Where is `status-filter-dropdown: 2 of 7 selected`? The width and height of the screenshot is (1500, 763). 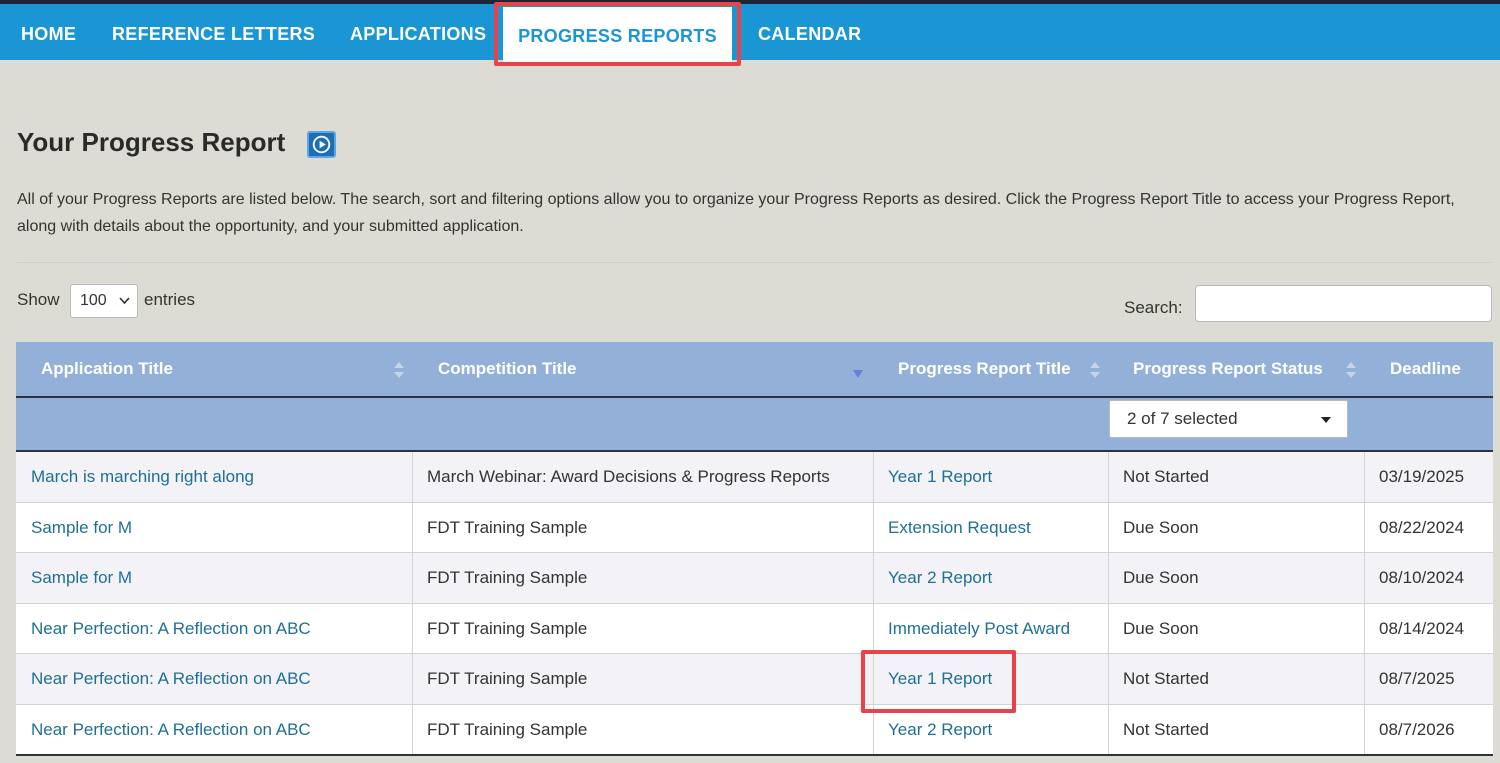 status-filter-dropdown: 2 of 7 selected is located at coordinates (1228, 419).